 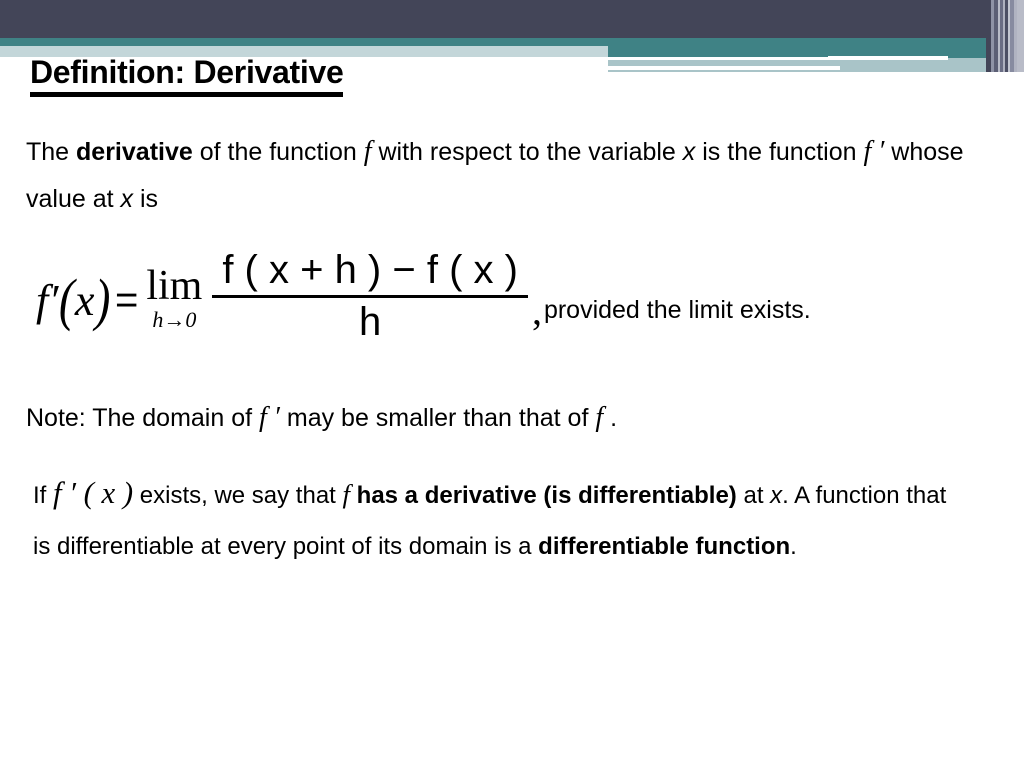 I want to click on math-f-3: f, so click(x=346, y=494).